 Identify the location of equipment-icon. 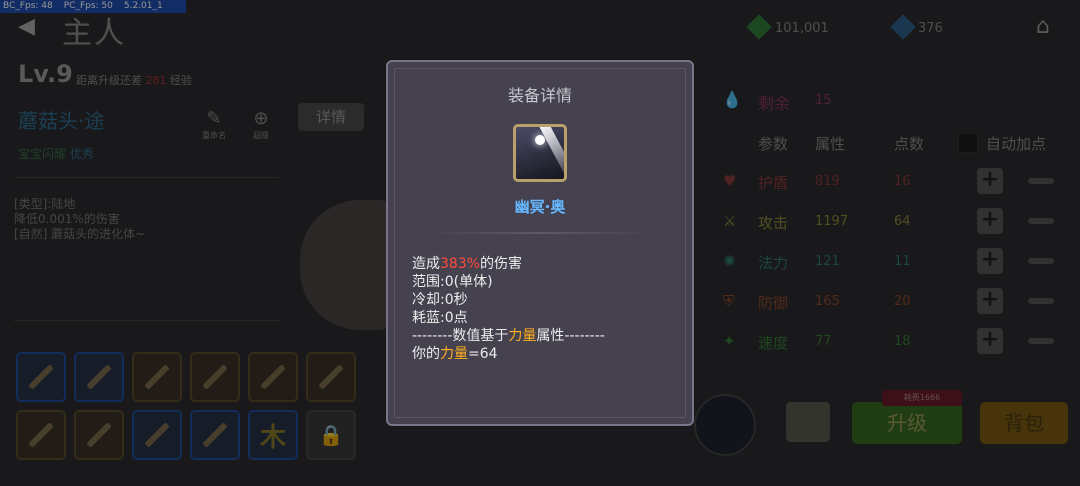
(540, 153).